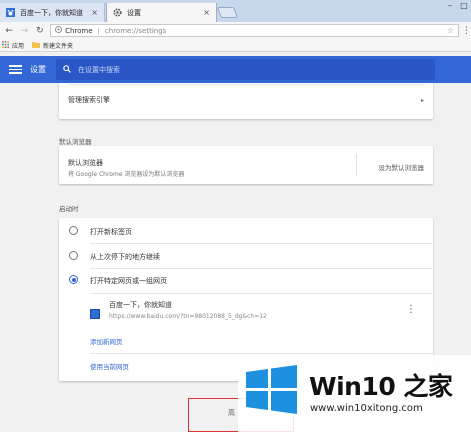  What do you see at coordinates (69, 209) in the screenshot?
I see `section-title-on-startup: 启动时` at bounding box center [69, 209].